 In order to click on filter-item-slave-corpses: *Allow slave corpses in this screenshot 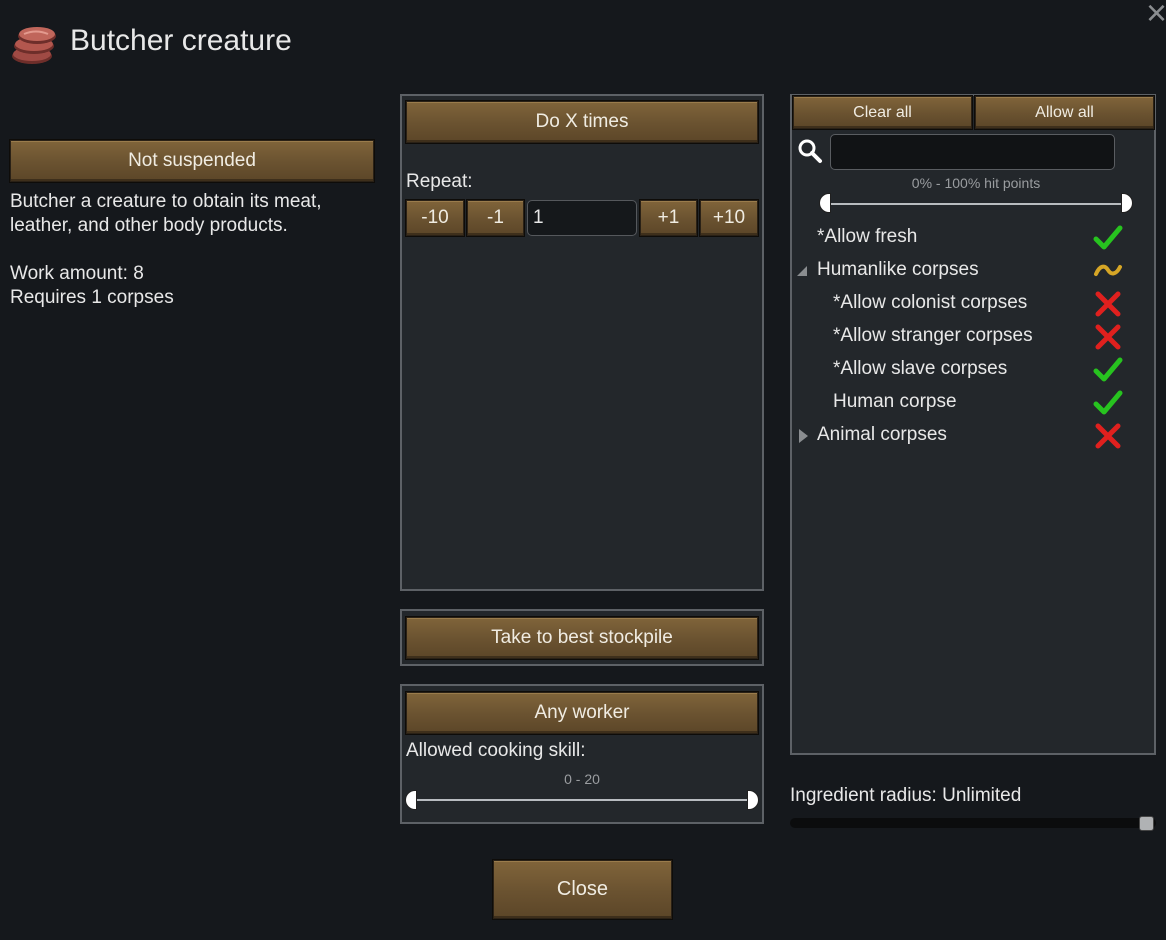, I will do `click(920, 368)`.